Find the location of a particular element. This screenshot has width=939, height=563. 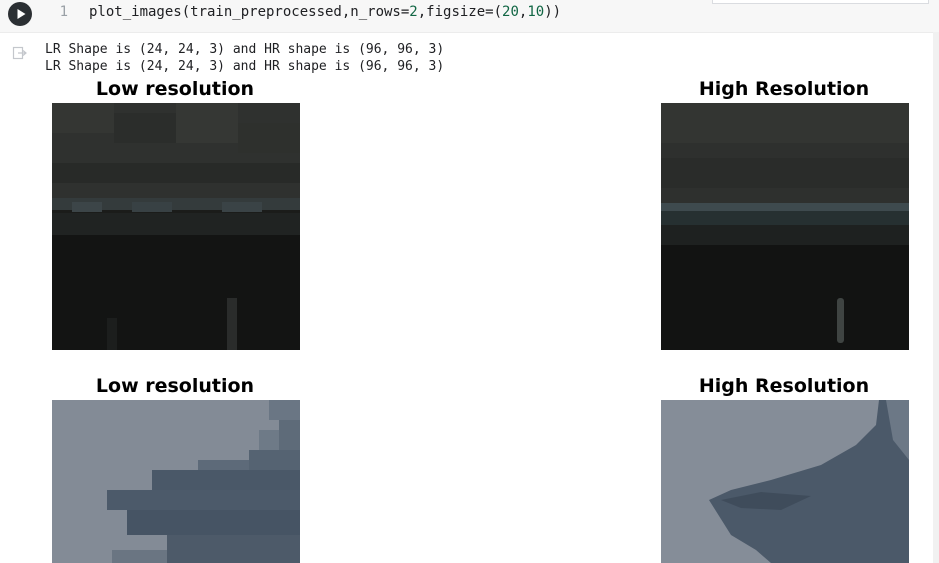

code-token: plot_images(train_preprocessed,n_rows= is located at coordinates (249, 12).